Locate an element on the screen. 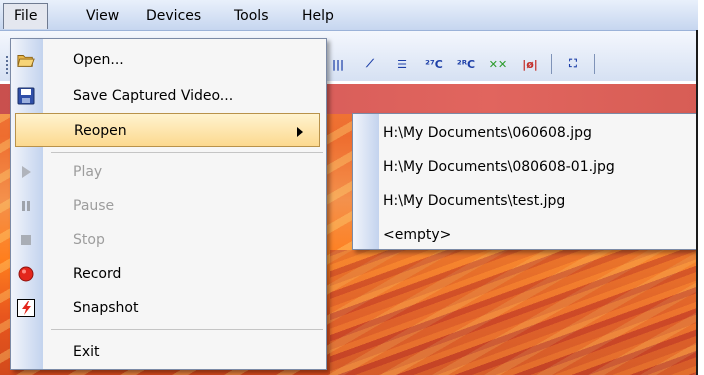 The width and height of the screenshot is (704, 375). snapshot-icon is located at coordinates (26, 308).